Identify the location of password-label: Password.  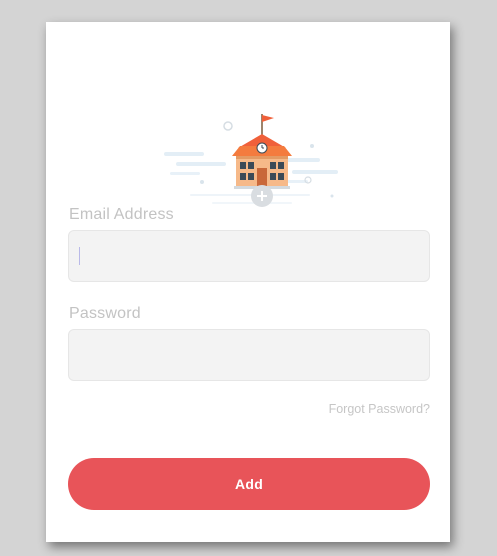
(105, 313).